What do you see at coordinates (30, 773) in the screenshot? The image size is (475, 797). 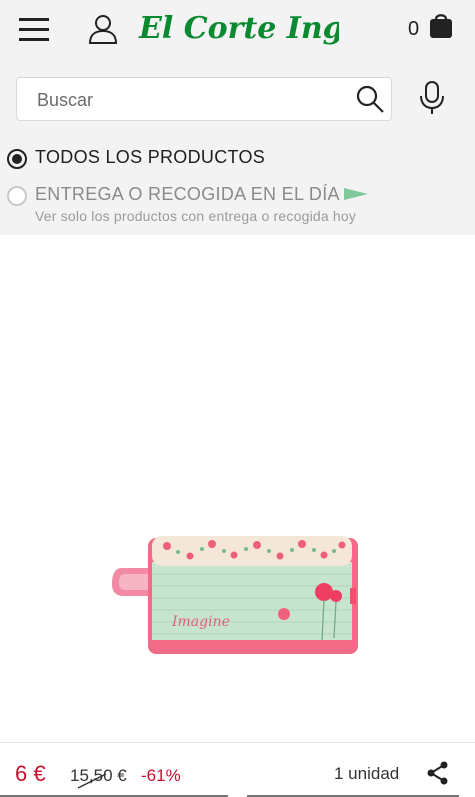 I see `current-price: 6 €` at bounding box center [30, 773].